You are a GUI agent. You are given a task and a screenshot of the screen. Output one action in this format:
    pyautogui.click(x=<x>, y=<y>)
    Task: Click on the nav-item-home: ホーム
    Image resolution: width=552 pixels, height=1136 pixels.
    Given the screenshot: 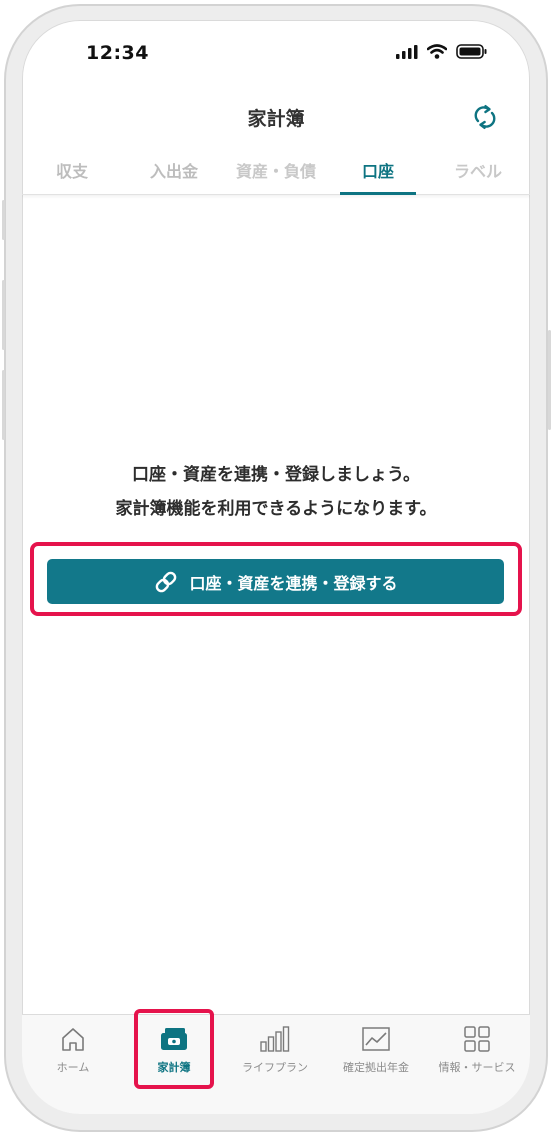 What is the action you would take?
    pyautogui.click(x=73, y=1055)
    